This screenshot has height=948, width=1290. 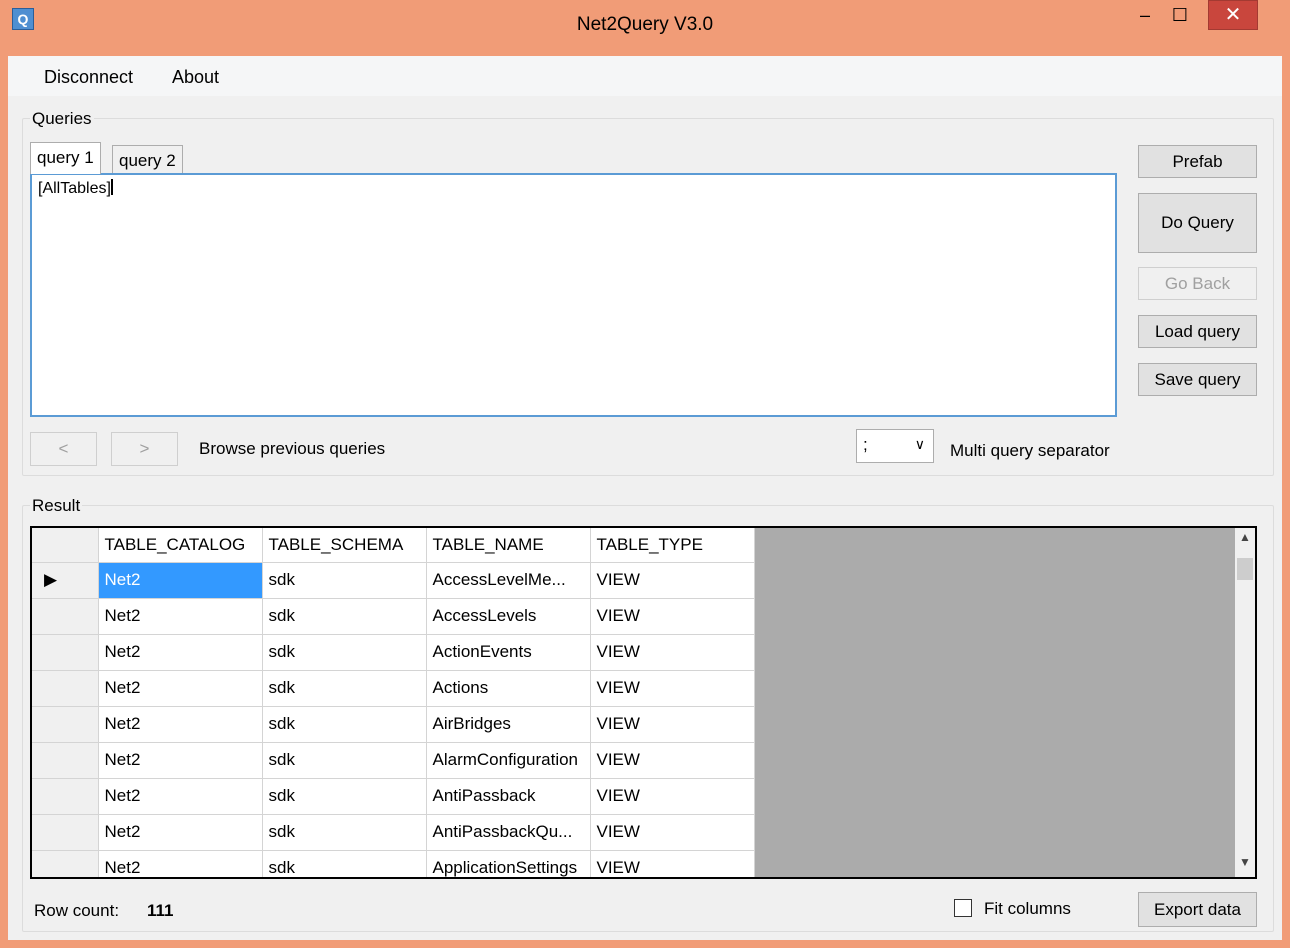 I want to click on table-row: Net2 sdk ActionEvents VIEW, so click(x=393, y=652).